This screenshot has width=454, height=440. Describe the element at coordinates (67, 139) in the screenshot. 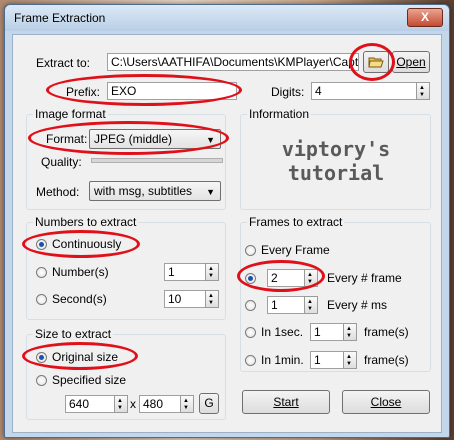

I see `format-label: Format:` at that location.